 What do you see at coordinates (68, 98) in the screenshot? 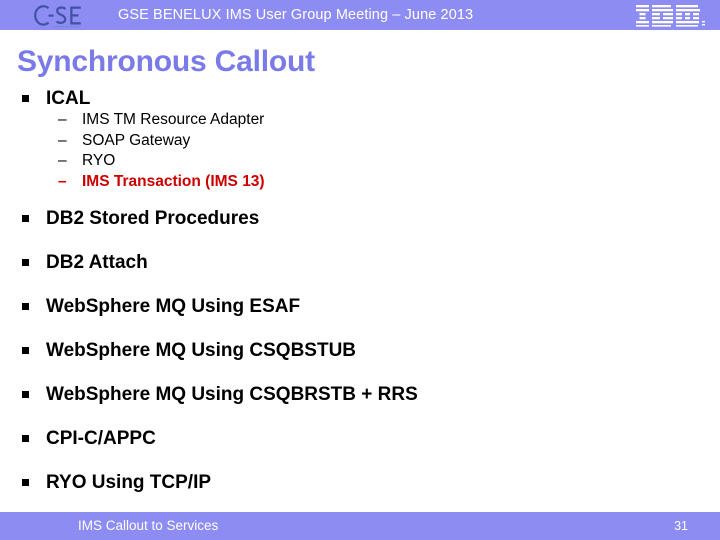
I see `bullet-label: ICAL` at bounding box center [68, 98].